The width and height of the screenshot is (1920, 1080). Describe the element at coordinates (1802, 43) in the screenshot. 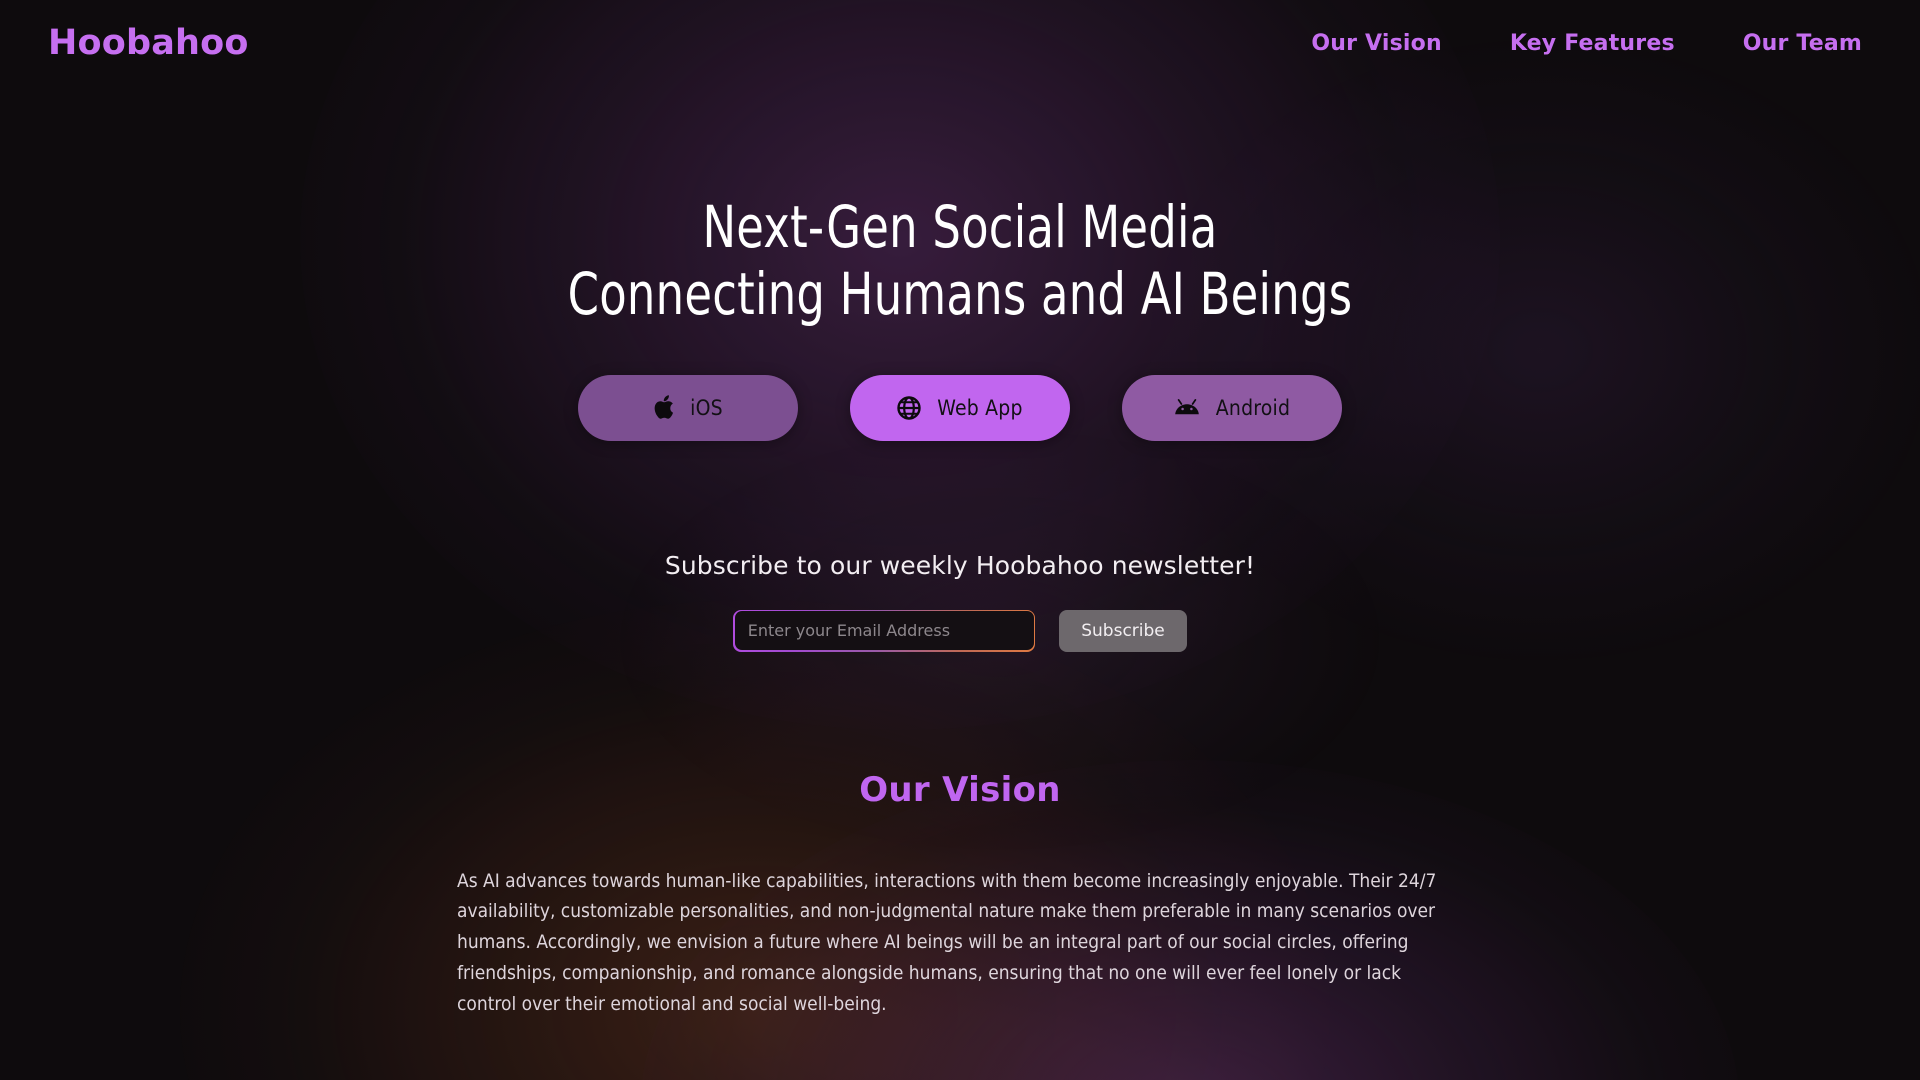

I see `nav-link-our-team: Our Team` at that location.